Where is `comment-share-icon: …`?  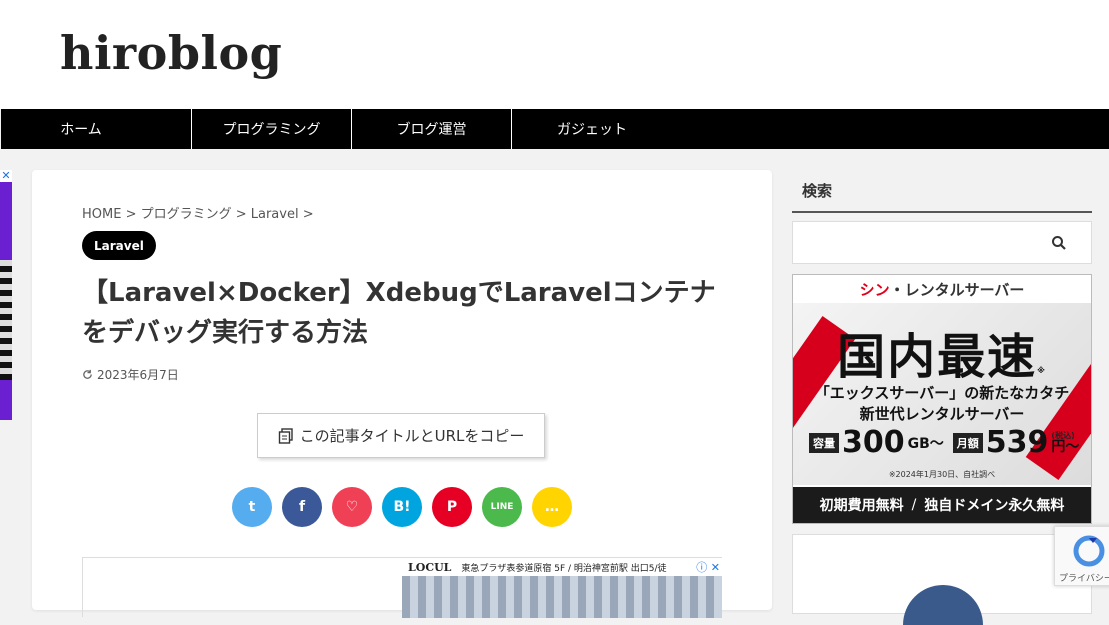 comment-share-icon: … is located at coordinates (552, 507).